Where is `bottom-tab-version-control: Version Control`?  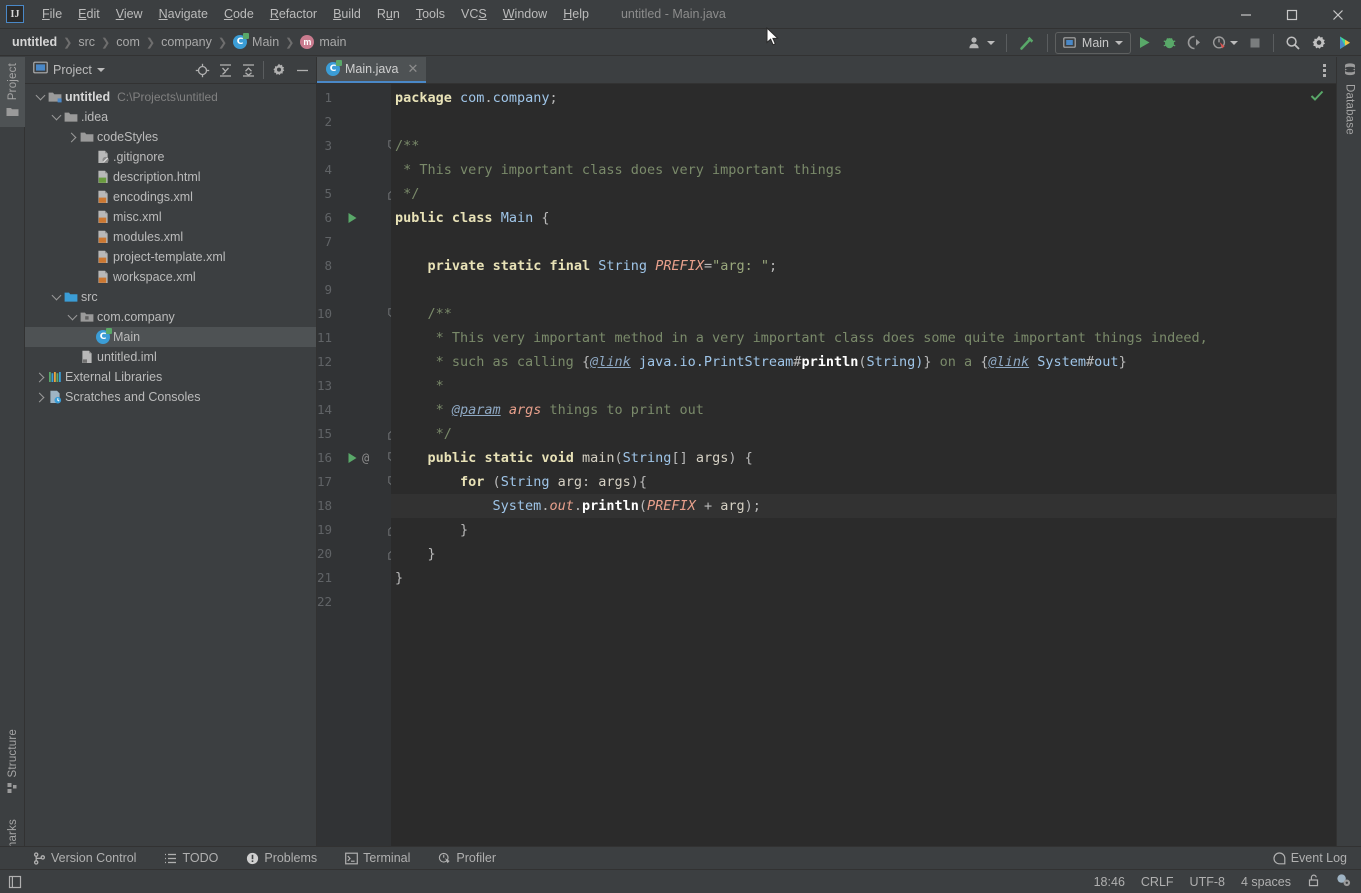
bottom-tab-version-control: Version Control is located at coordinates (84, 858).